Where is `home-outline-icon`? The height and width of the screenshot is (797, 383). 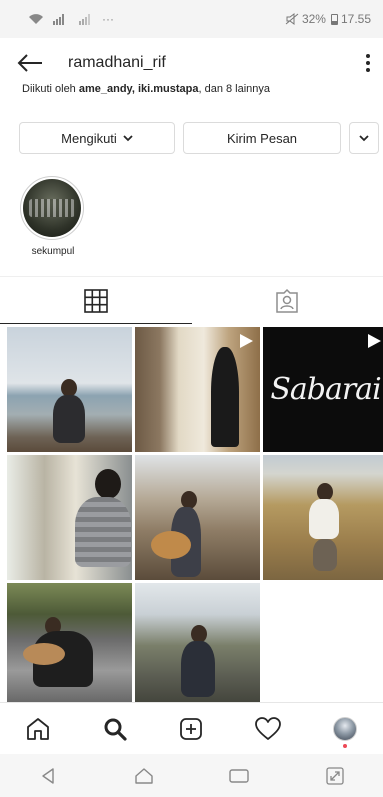 home-outline-icon is located at coordinates (143, 775).